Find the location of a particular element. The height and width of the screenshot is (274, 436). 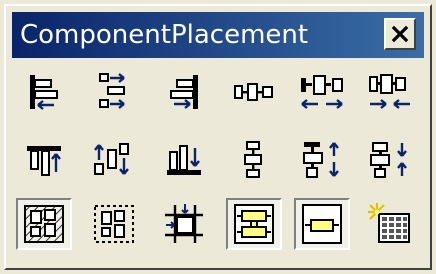

align-vertical-center-button is located at coordinates (114, 160).